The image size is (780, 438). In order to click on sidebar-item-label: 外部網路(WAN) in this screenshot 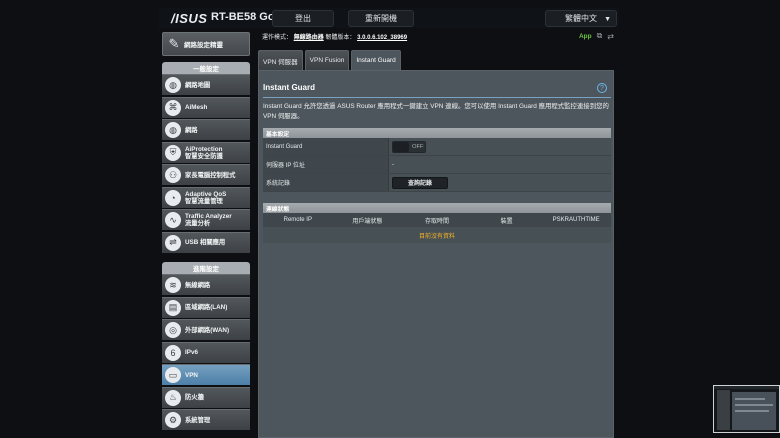, I will do `click(207, 330)`.